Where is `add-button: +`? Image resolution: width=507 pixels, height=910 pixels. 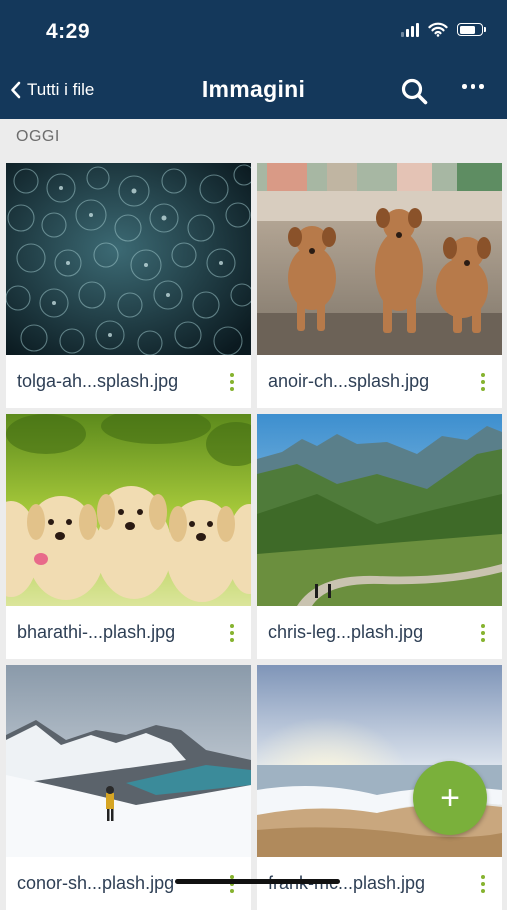
add-button: + is located at coordinates (450, 798).